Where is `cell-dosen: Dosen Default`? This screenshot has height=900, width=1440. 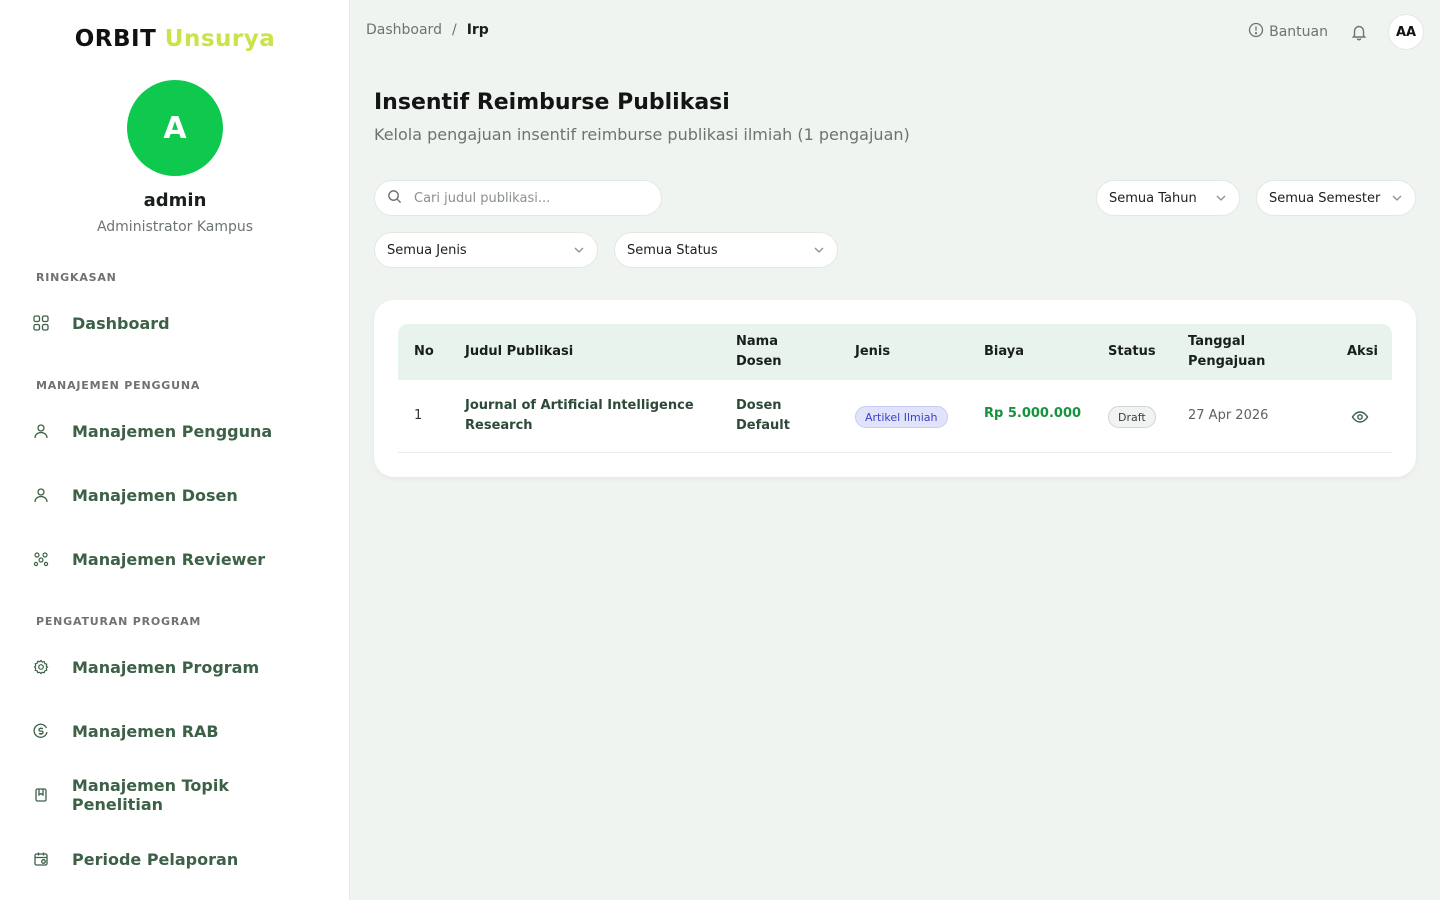 cell-dosen: Dosen Default is located at coordinates (763, 416).